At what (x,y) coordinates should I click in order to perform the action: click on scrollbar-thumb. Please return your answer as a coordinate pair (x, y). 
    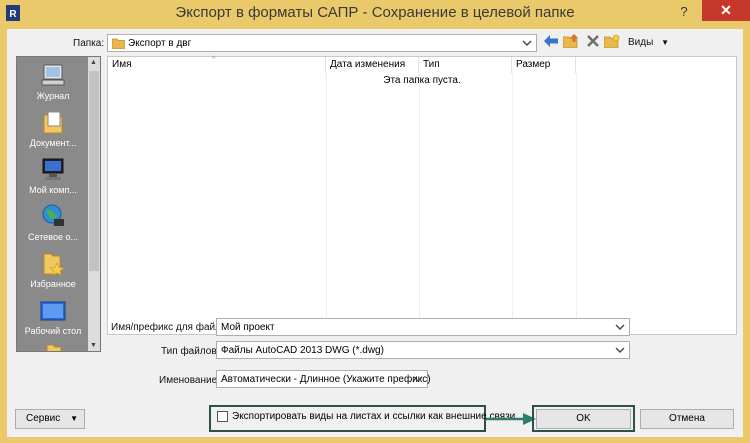
    Looking at the image, I should click on (94, 171).